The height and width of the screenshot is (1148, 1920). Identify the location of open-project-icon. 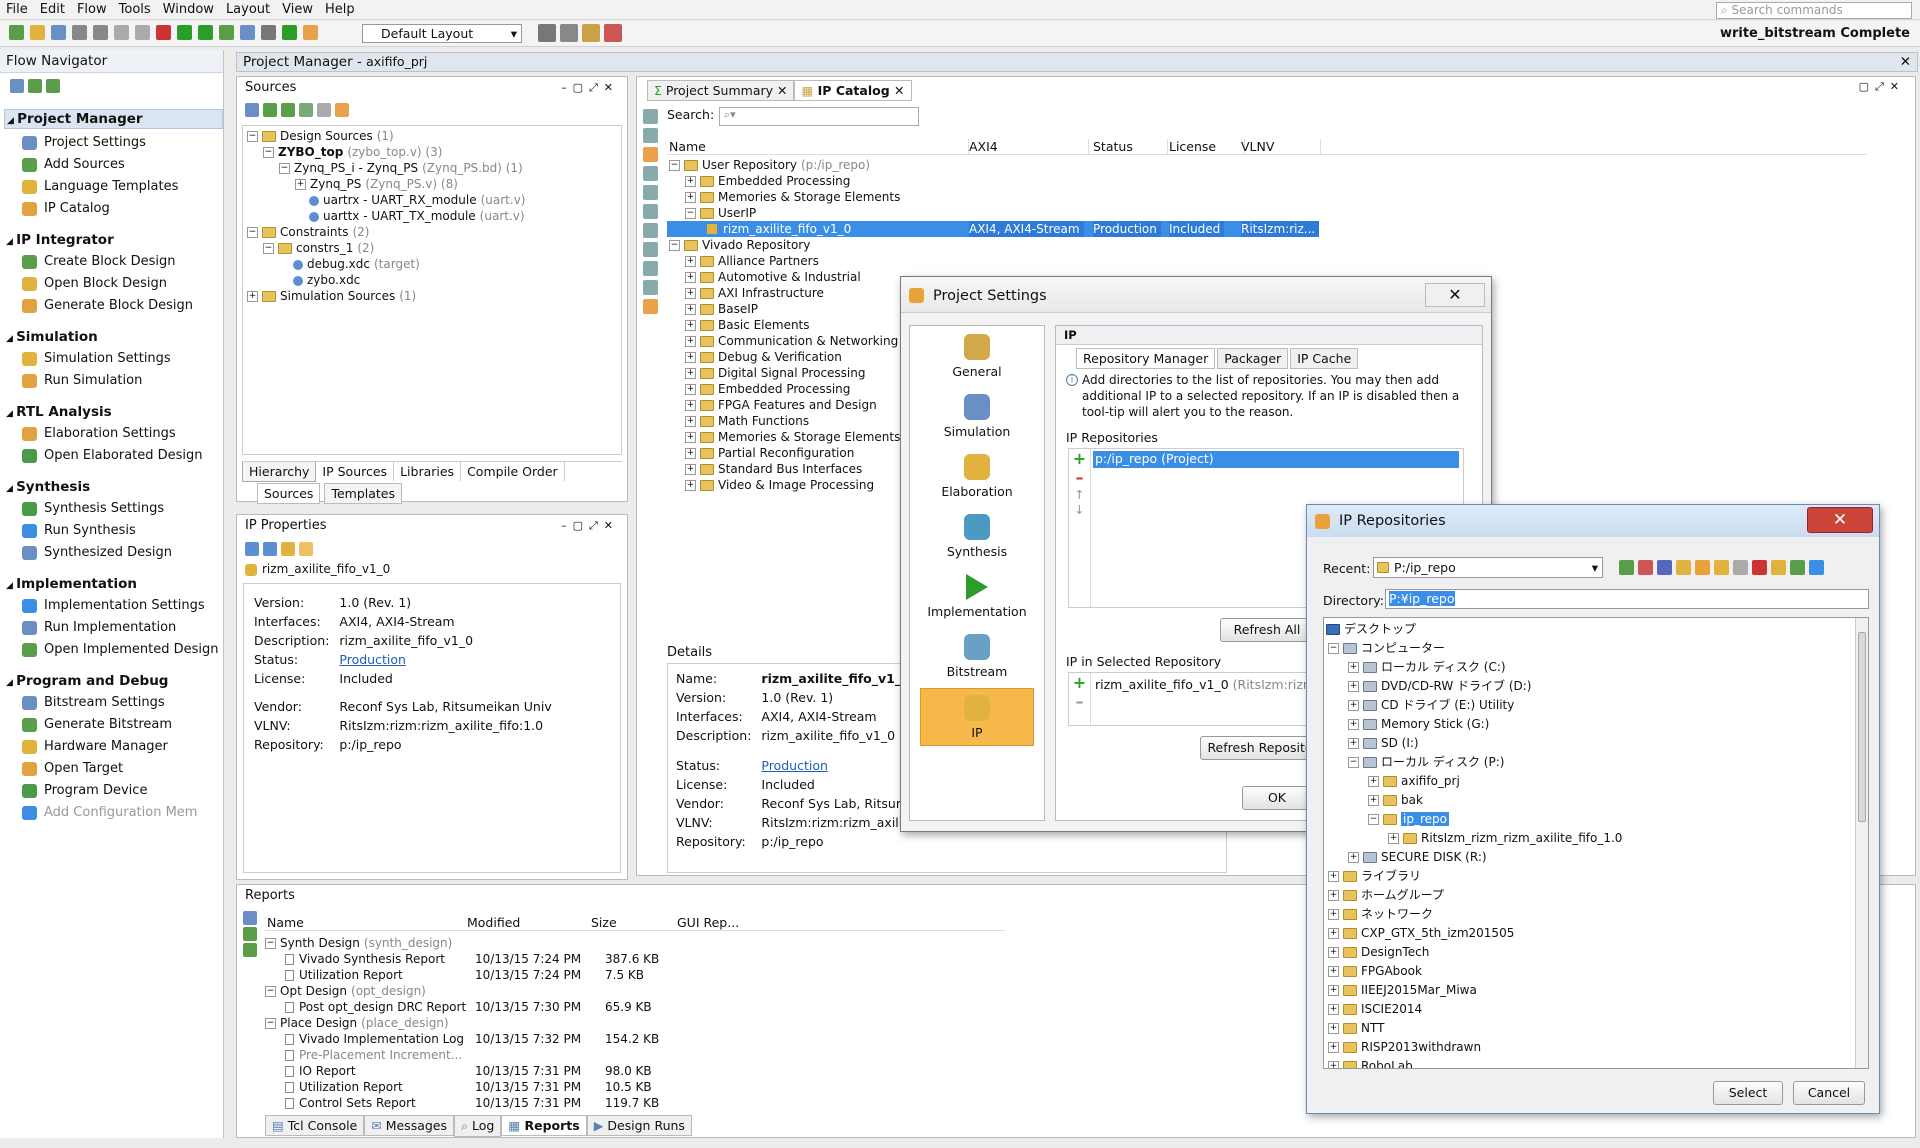
(37, 32).